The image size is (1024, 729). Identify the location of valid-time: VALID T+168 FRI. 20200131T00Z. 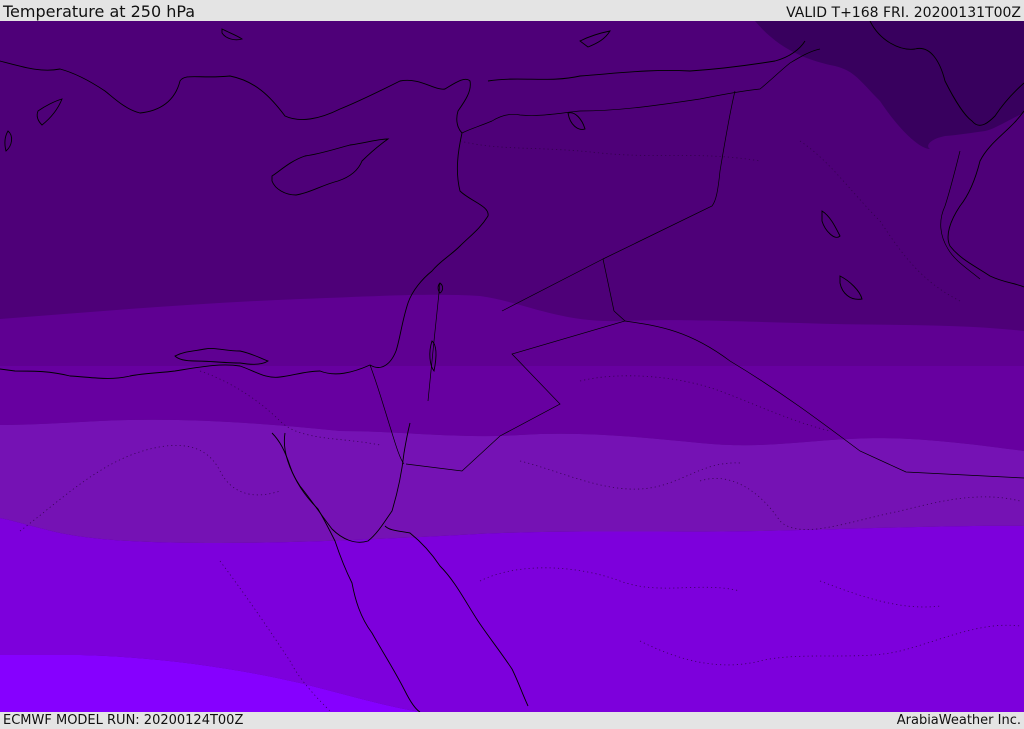
(903, 13).